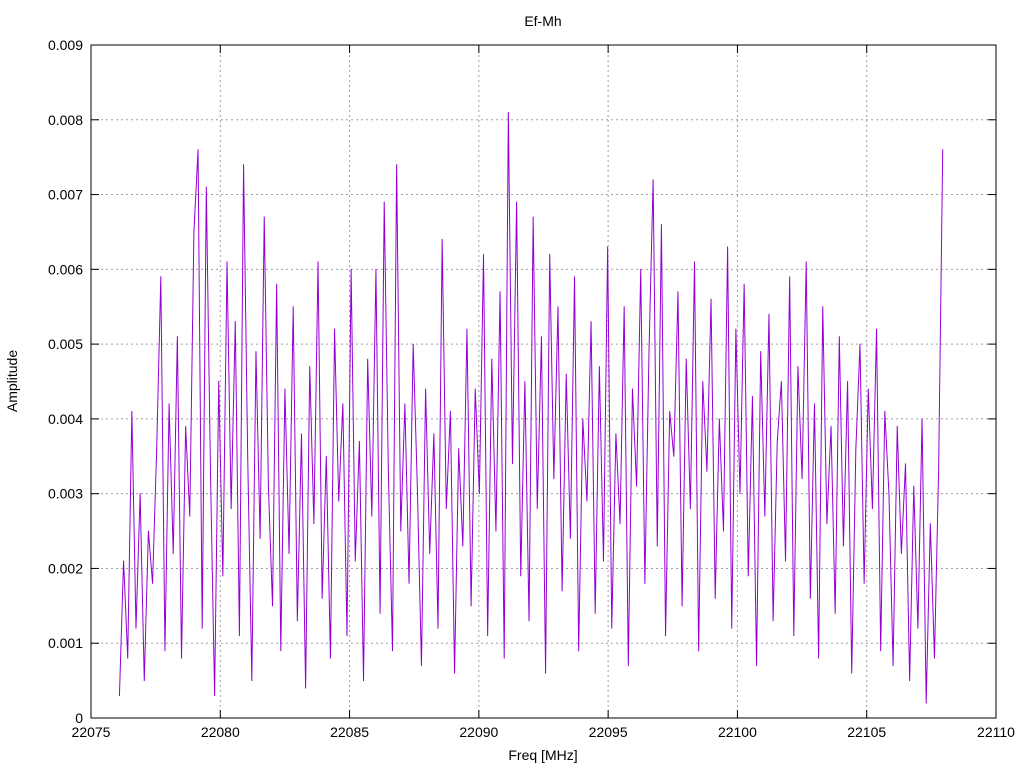 The image size is (1024, 768). What do you see at coordinates (12, 381) in the screenshot?
I see `y-axis-label: Amplitude` at bounding box center [12, 381].